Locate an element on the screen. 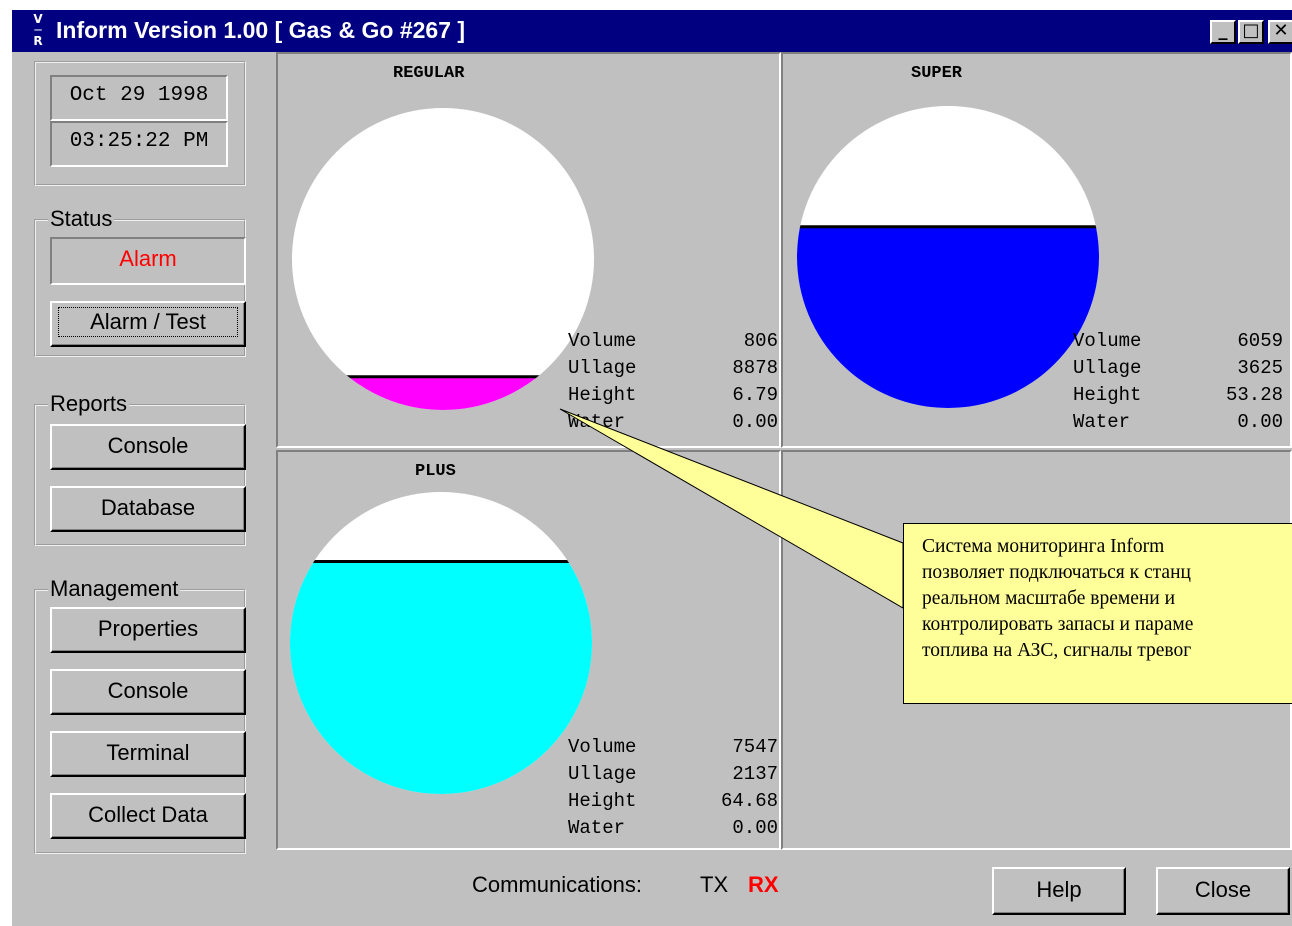 The height and width of the screenshot is (926, 1292). callout-line: контролировать запасы и параме is located at coordinates (1058, 624).